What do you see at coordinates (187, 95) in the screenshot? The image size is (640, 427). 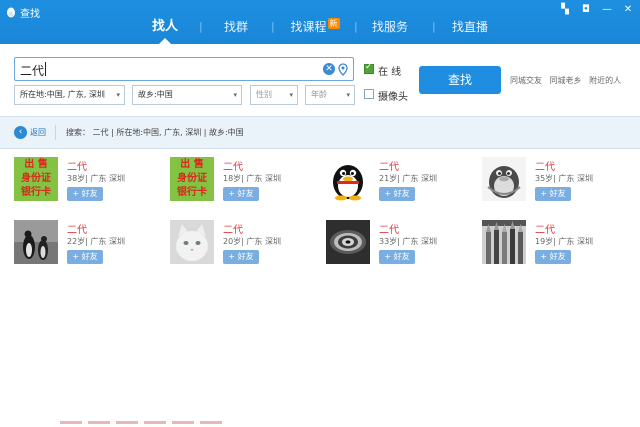 I see `hometown-select: 故乡:中国 ▾` at bounding box center [187, 95].